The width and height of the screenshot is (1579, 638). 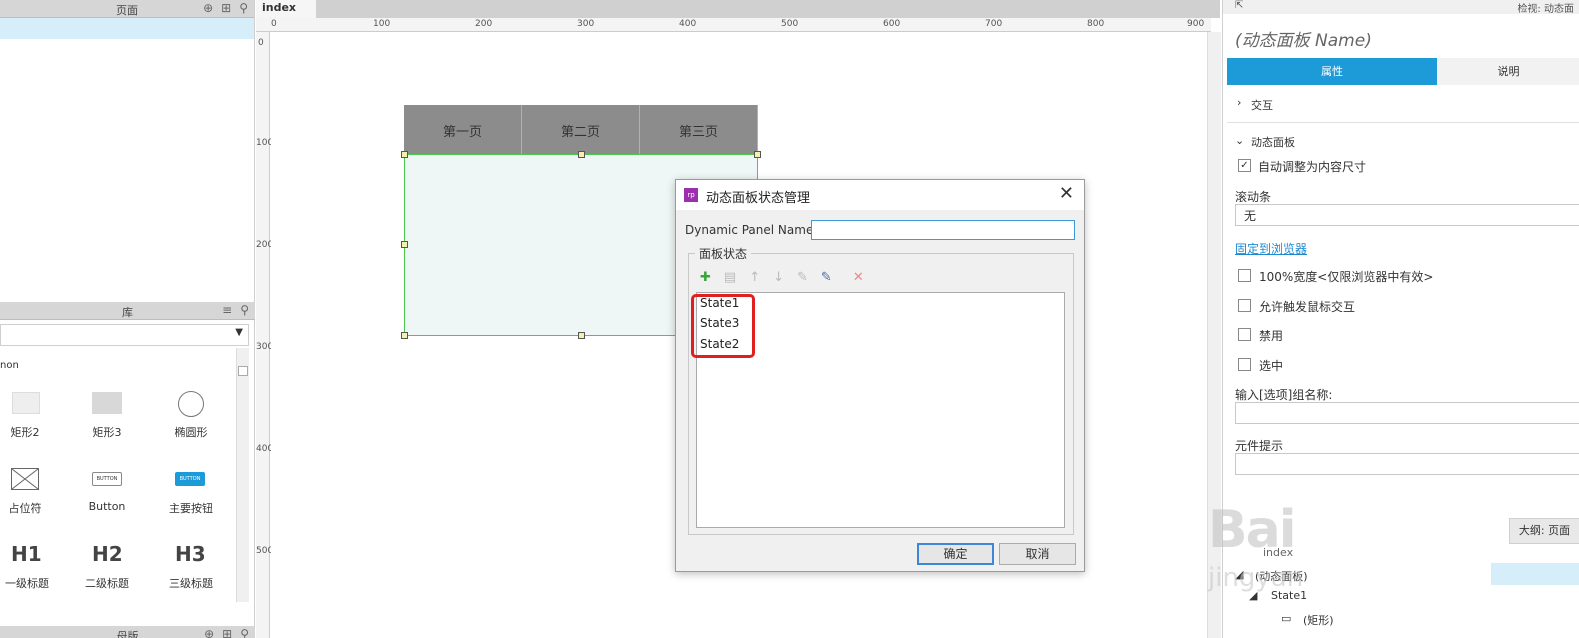 I want to click on ruler-tick: 400, so click(x=688, y=24).